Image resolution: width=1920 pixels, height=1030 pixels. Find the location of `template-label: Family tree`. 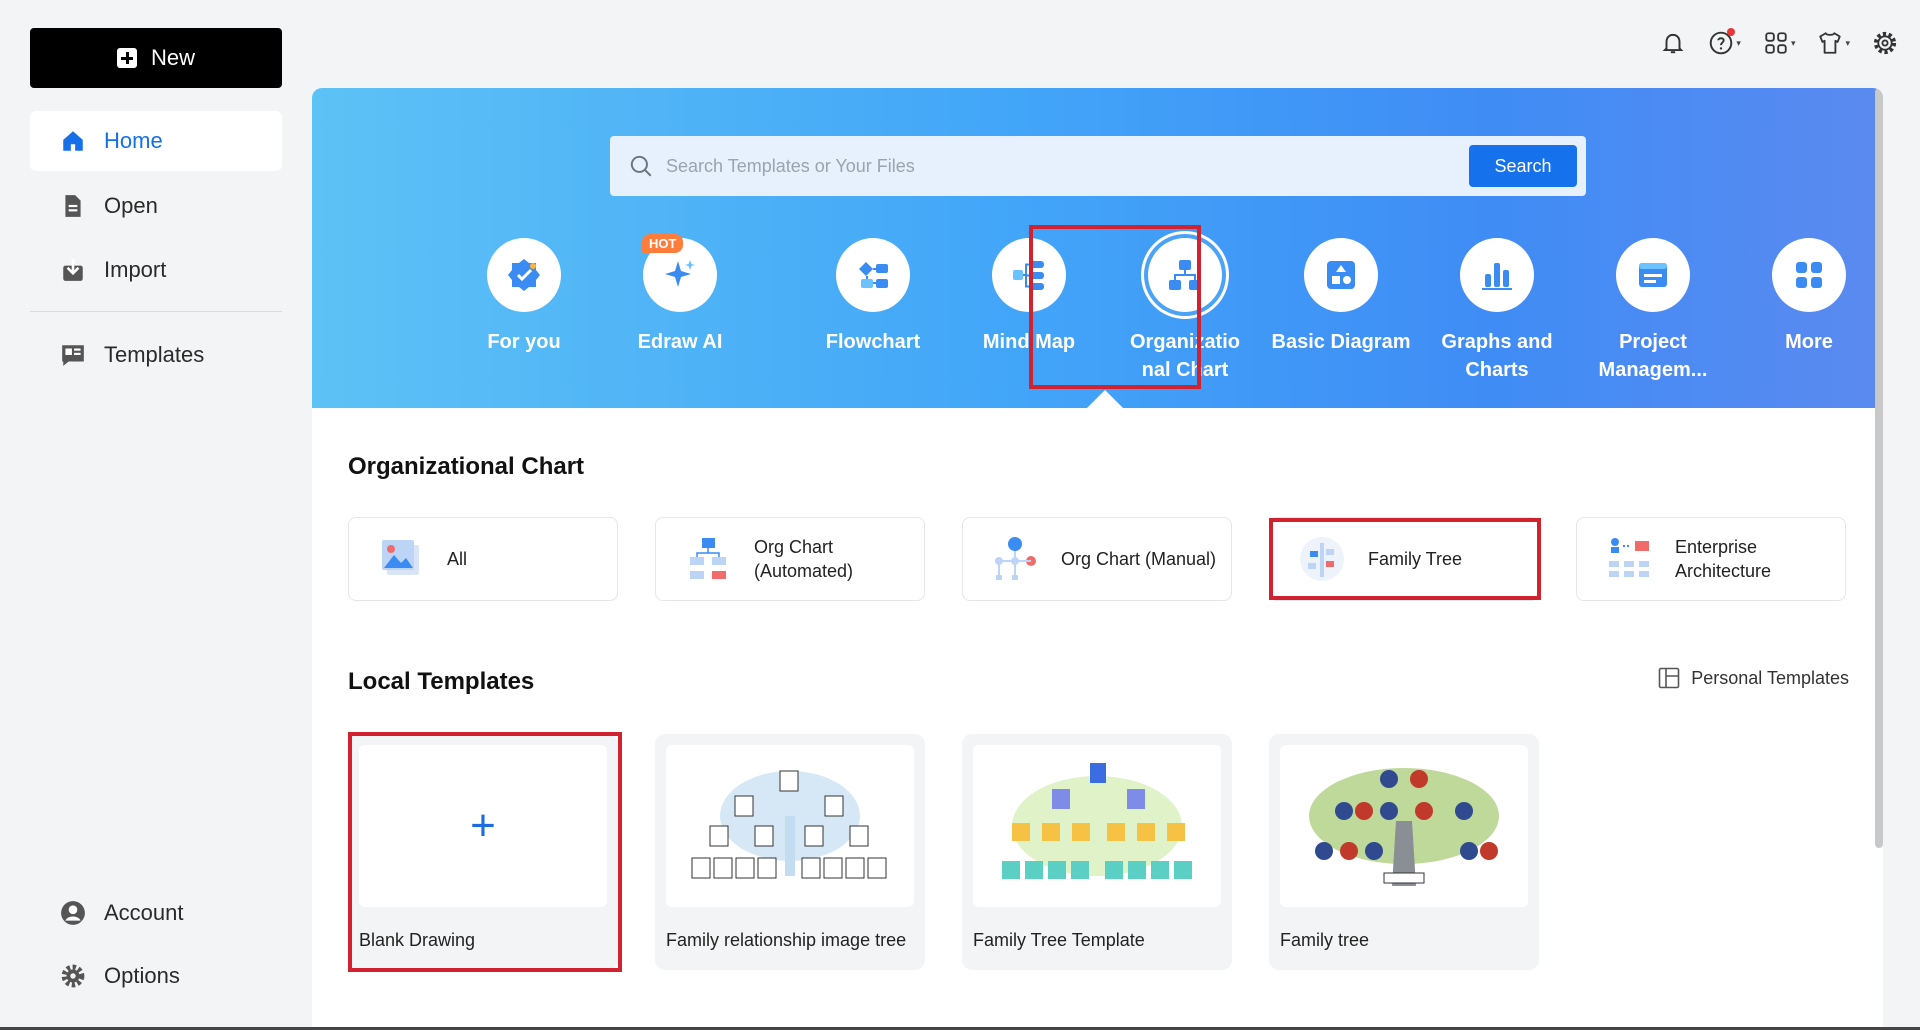

template-label: Family tree is located at coordinates (1325, 940).